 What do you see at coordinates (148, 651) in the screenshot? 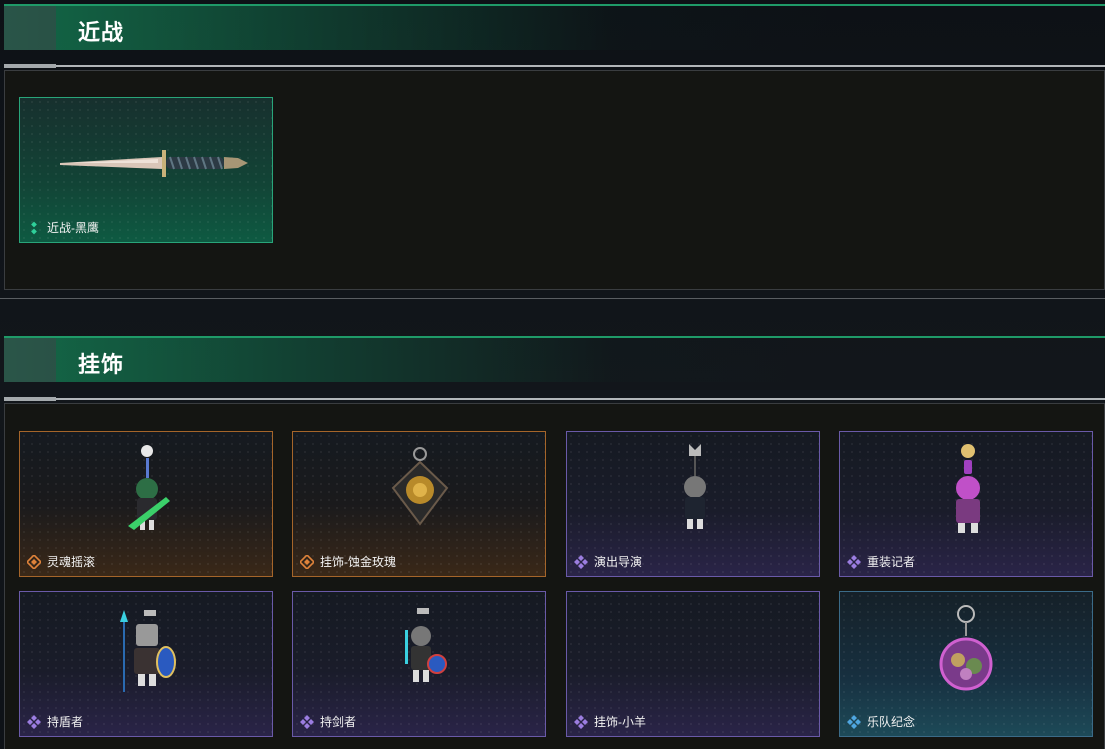
I see `shield-knight-charm-icon` at bounding box center [148, 651].